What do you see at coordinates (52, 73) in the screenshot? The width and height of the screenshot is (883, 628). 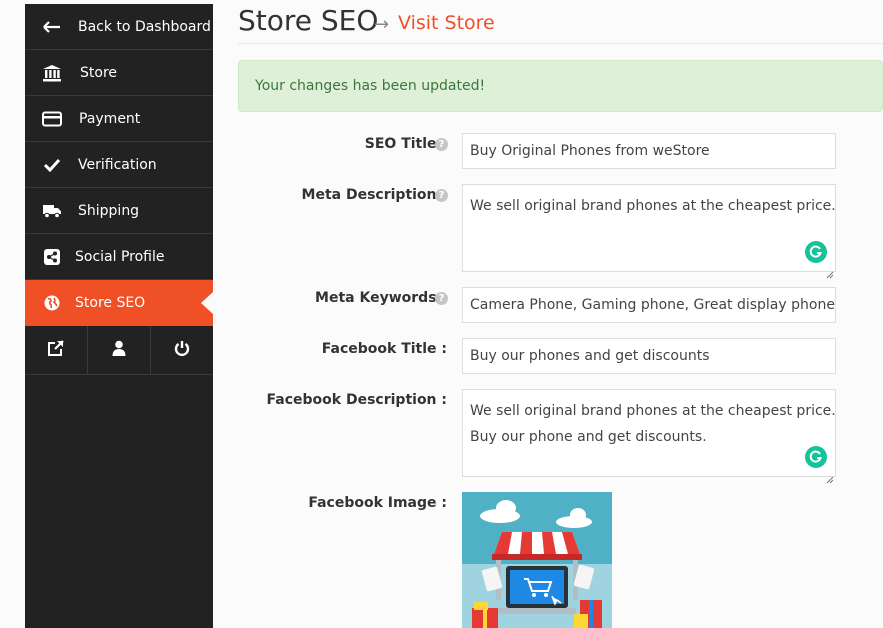 I see `bank-icon` at bounding box center [52, 73].